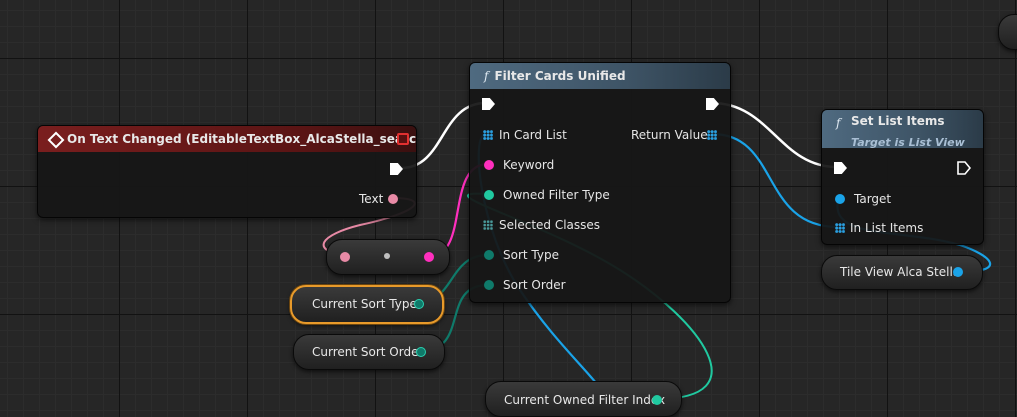 The width and height of the screenshot is (1017, 417). I want to click on sort-type-pin, so click(489, 255).